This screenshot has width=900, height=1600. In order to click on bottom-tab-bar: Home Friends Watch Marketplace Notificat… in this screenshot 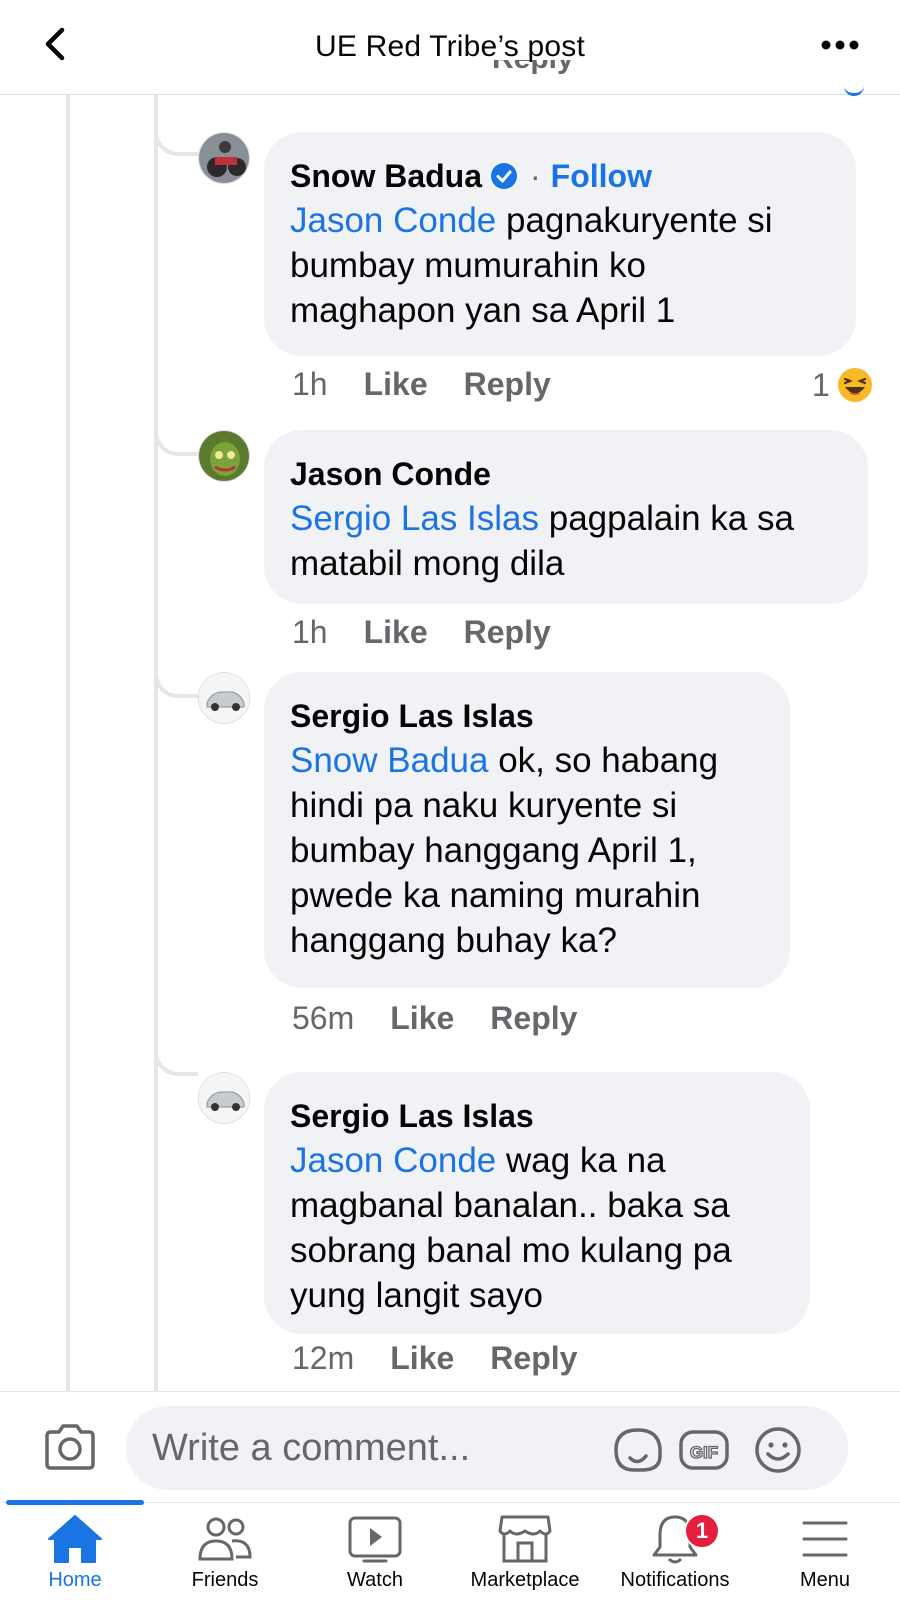, I will do `click(450, 1550)`.